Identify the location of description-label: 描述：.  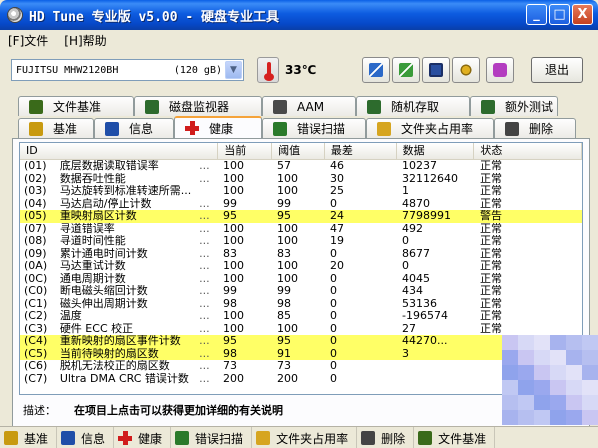
(39, 410).